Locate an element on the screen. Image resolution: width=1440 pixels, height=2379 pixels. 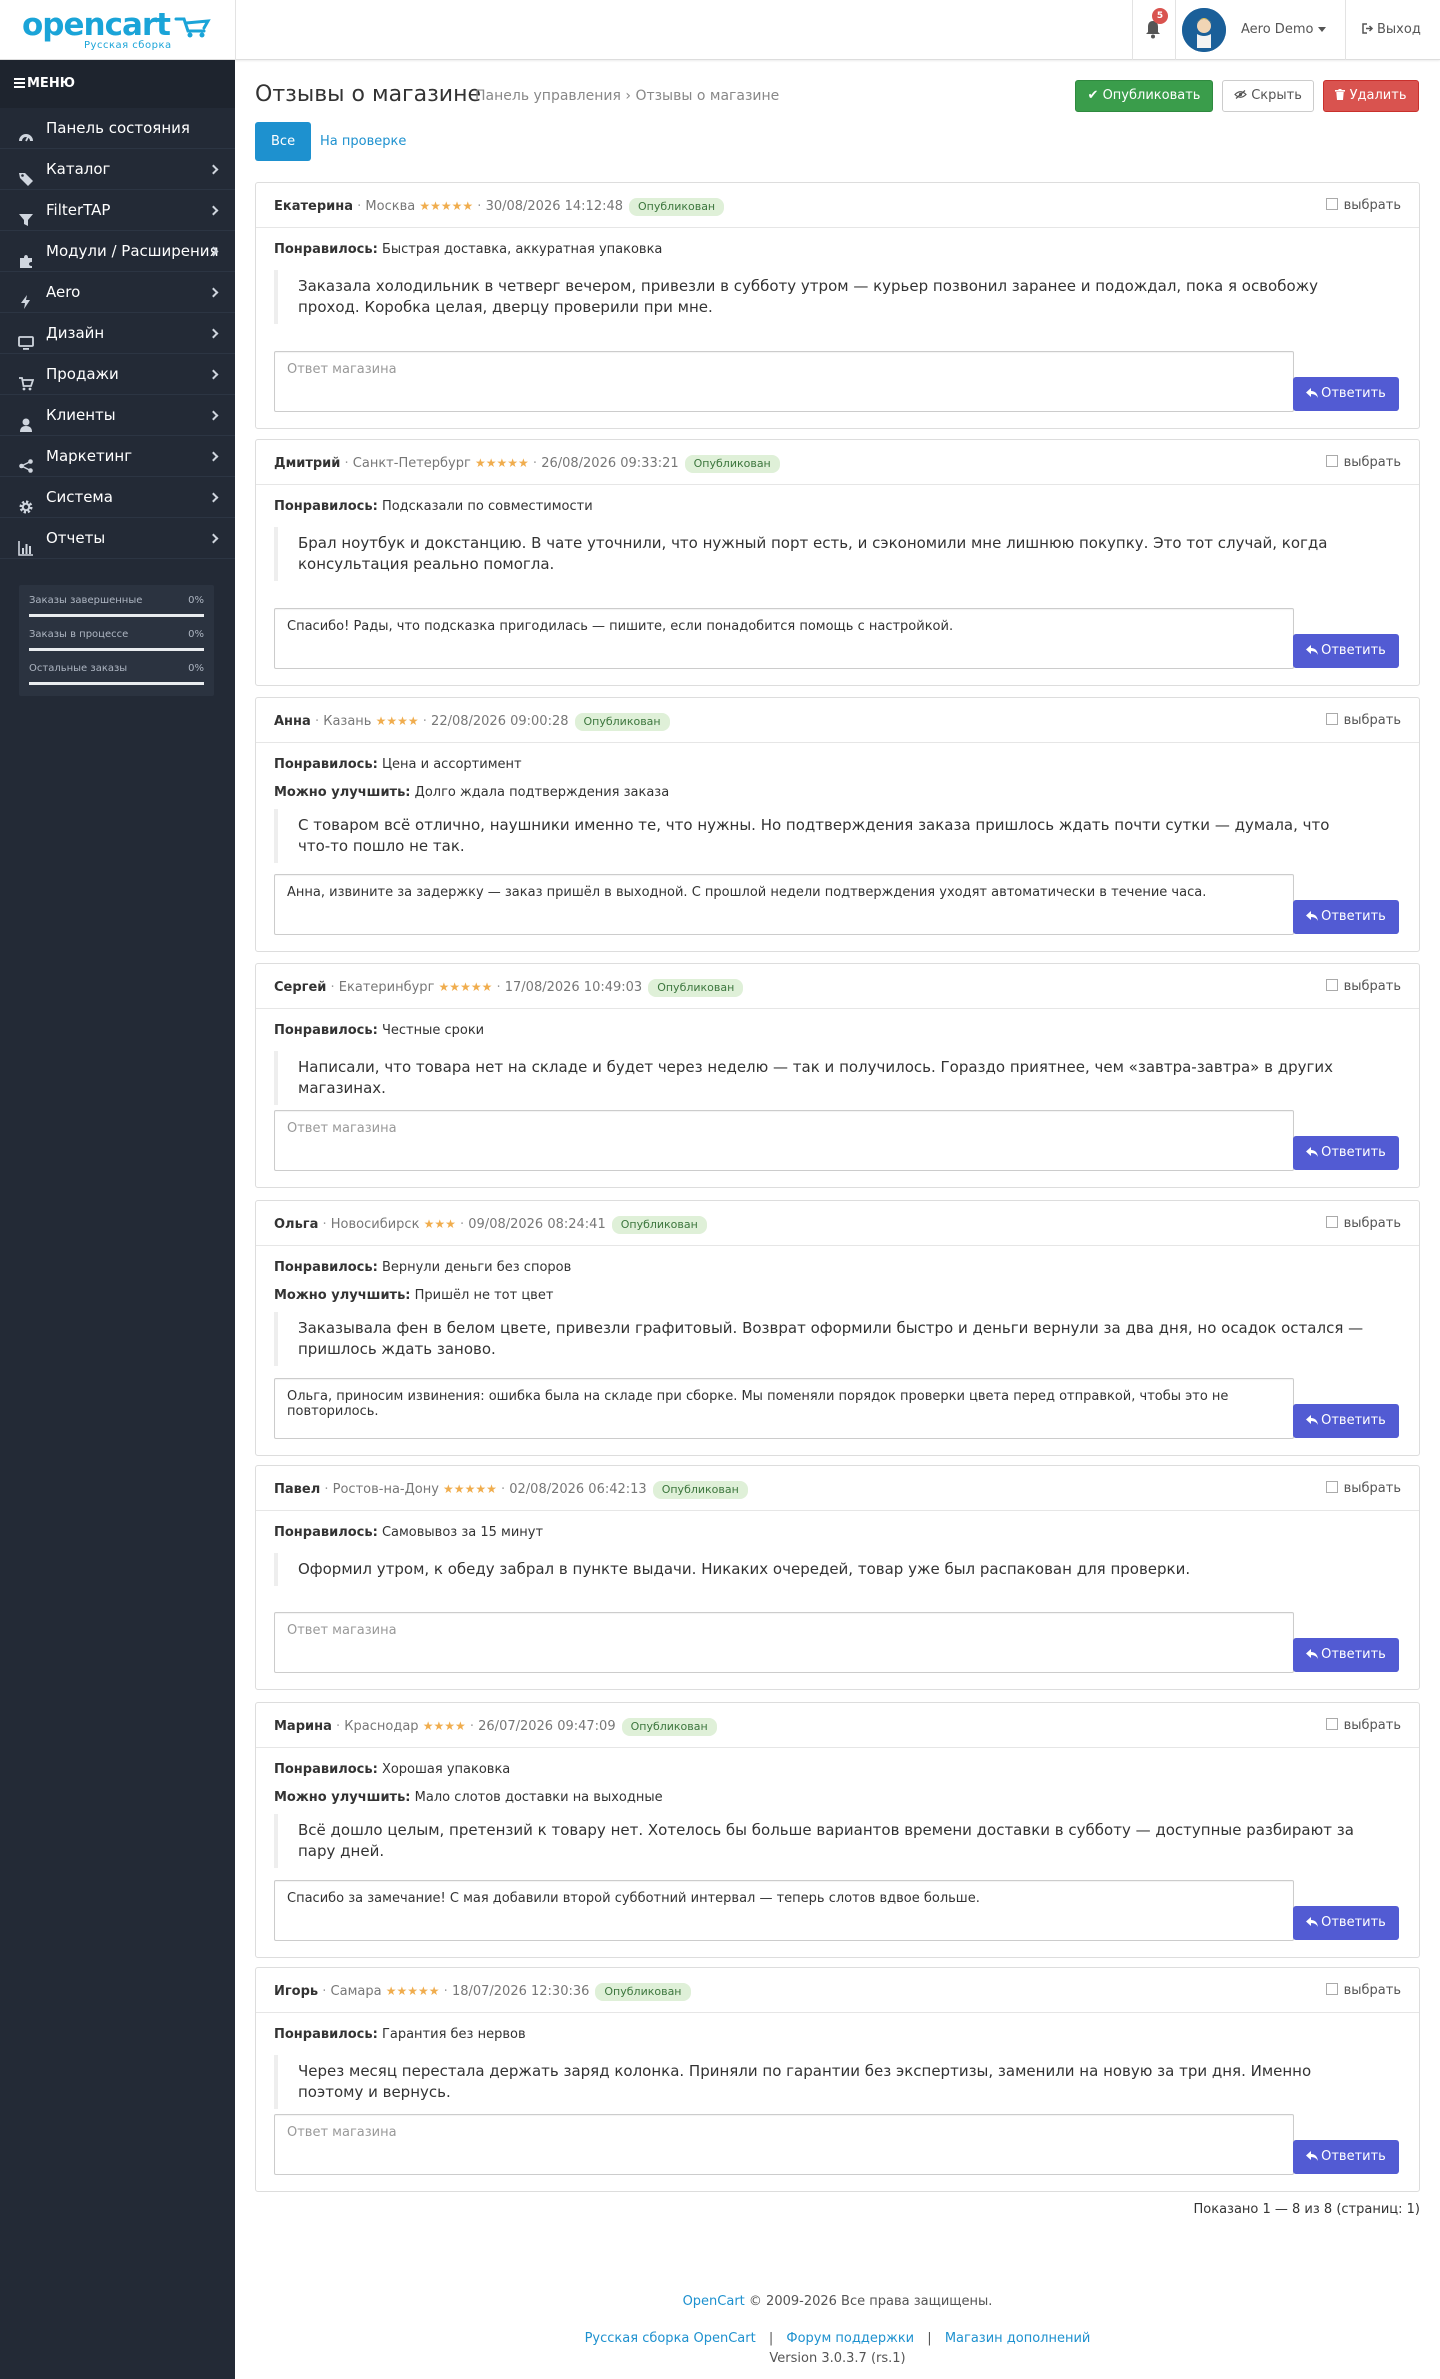
menu-label: МЕНЮ is located at coordinates (51, 83).